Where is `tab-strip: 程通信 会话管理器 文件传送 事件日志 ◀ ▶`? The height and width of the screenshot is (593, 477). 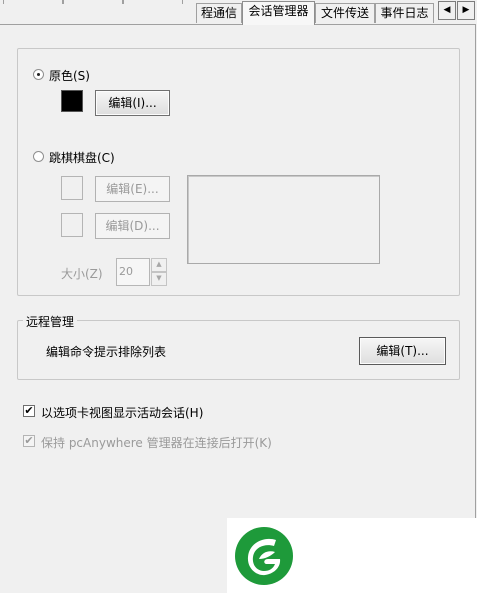
tab-strip: 程通信 会话管理器 文件传送 事件日志 ◀ ▶ is located at coordinates (238, 12).